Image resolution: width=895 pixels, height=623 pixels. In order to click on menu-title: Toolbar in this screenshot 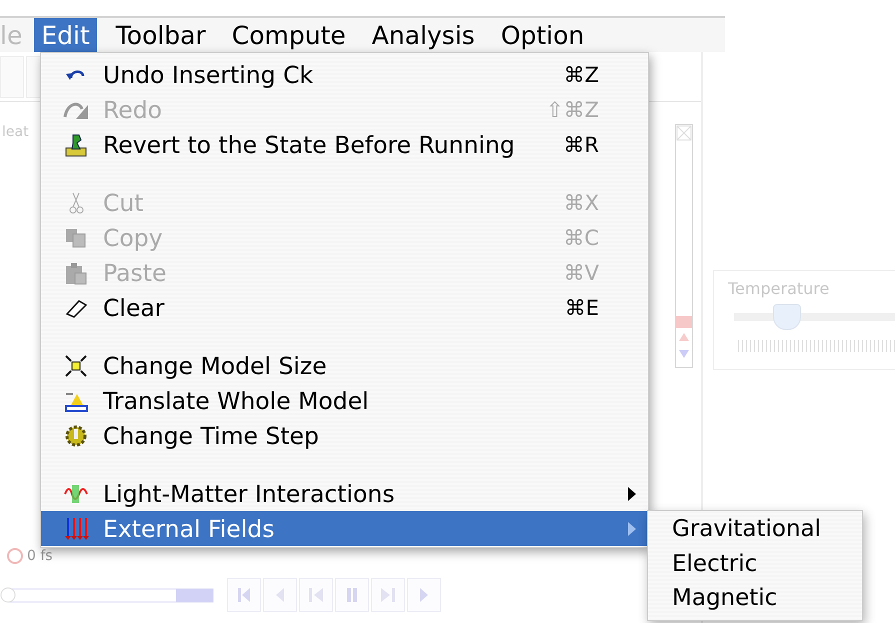, I will do `click(160, 35)`.